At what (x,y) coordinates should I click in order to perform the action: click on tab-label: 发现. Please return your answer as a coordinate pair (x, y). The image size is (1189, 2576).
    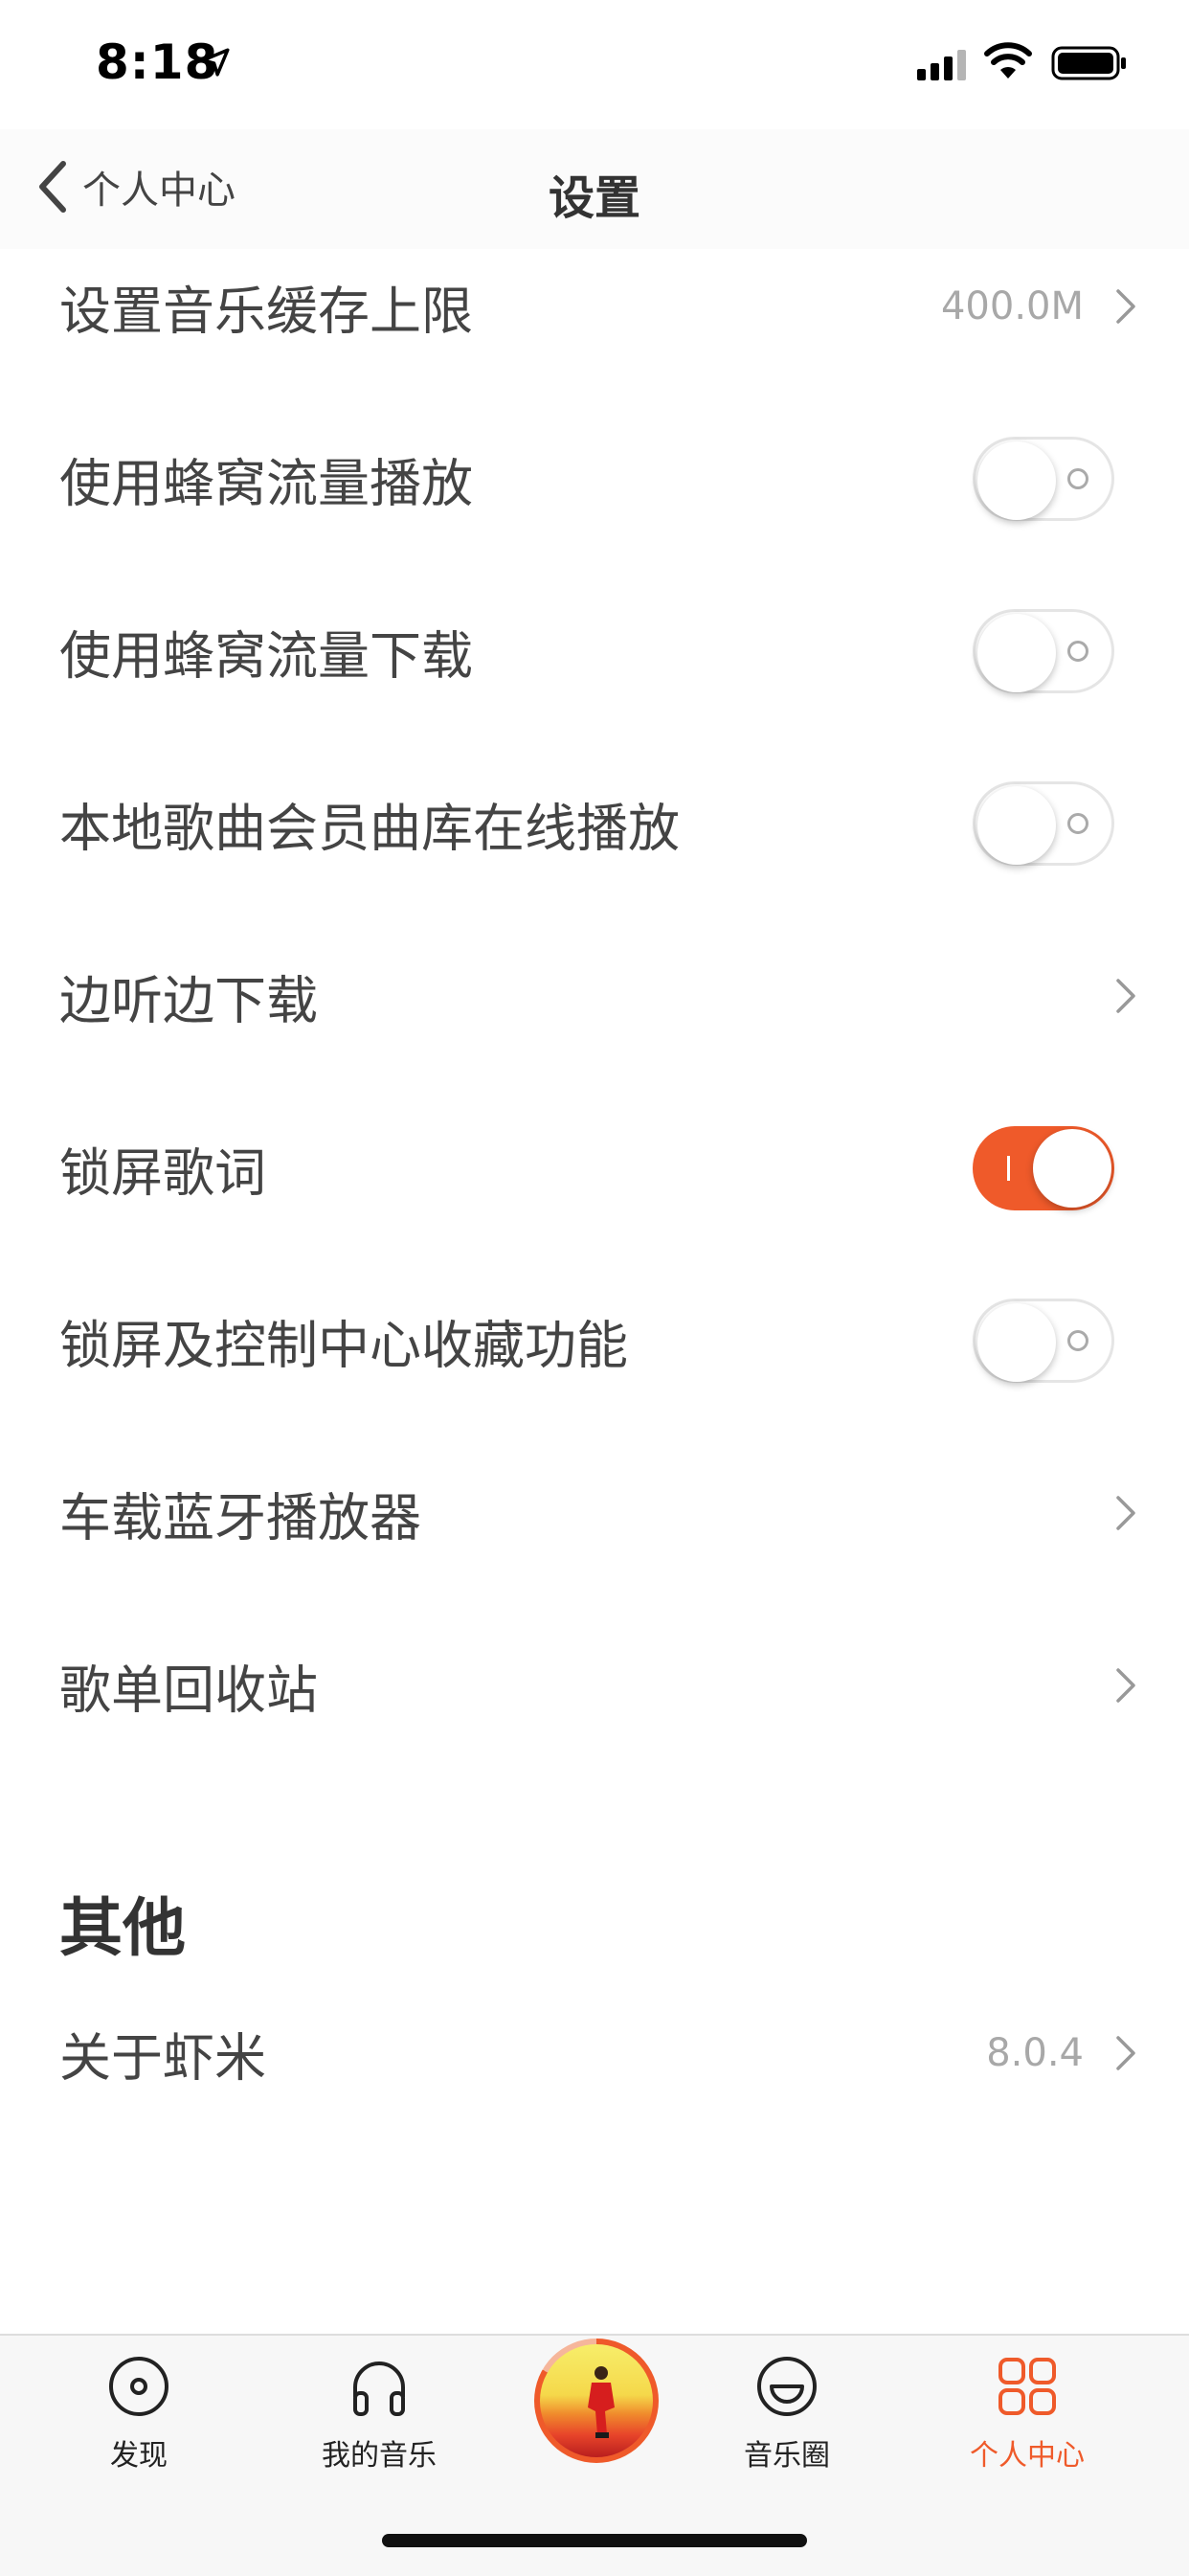
    Looking at the image, I should click on (139, 2456).